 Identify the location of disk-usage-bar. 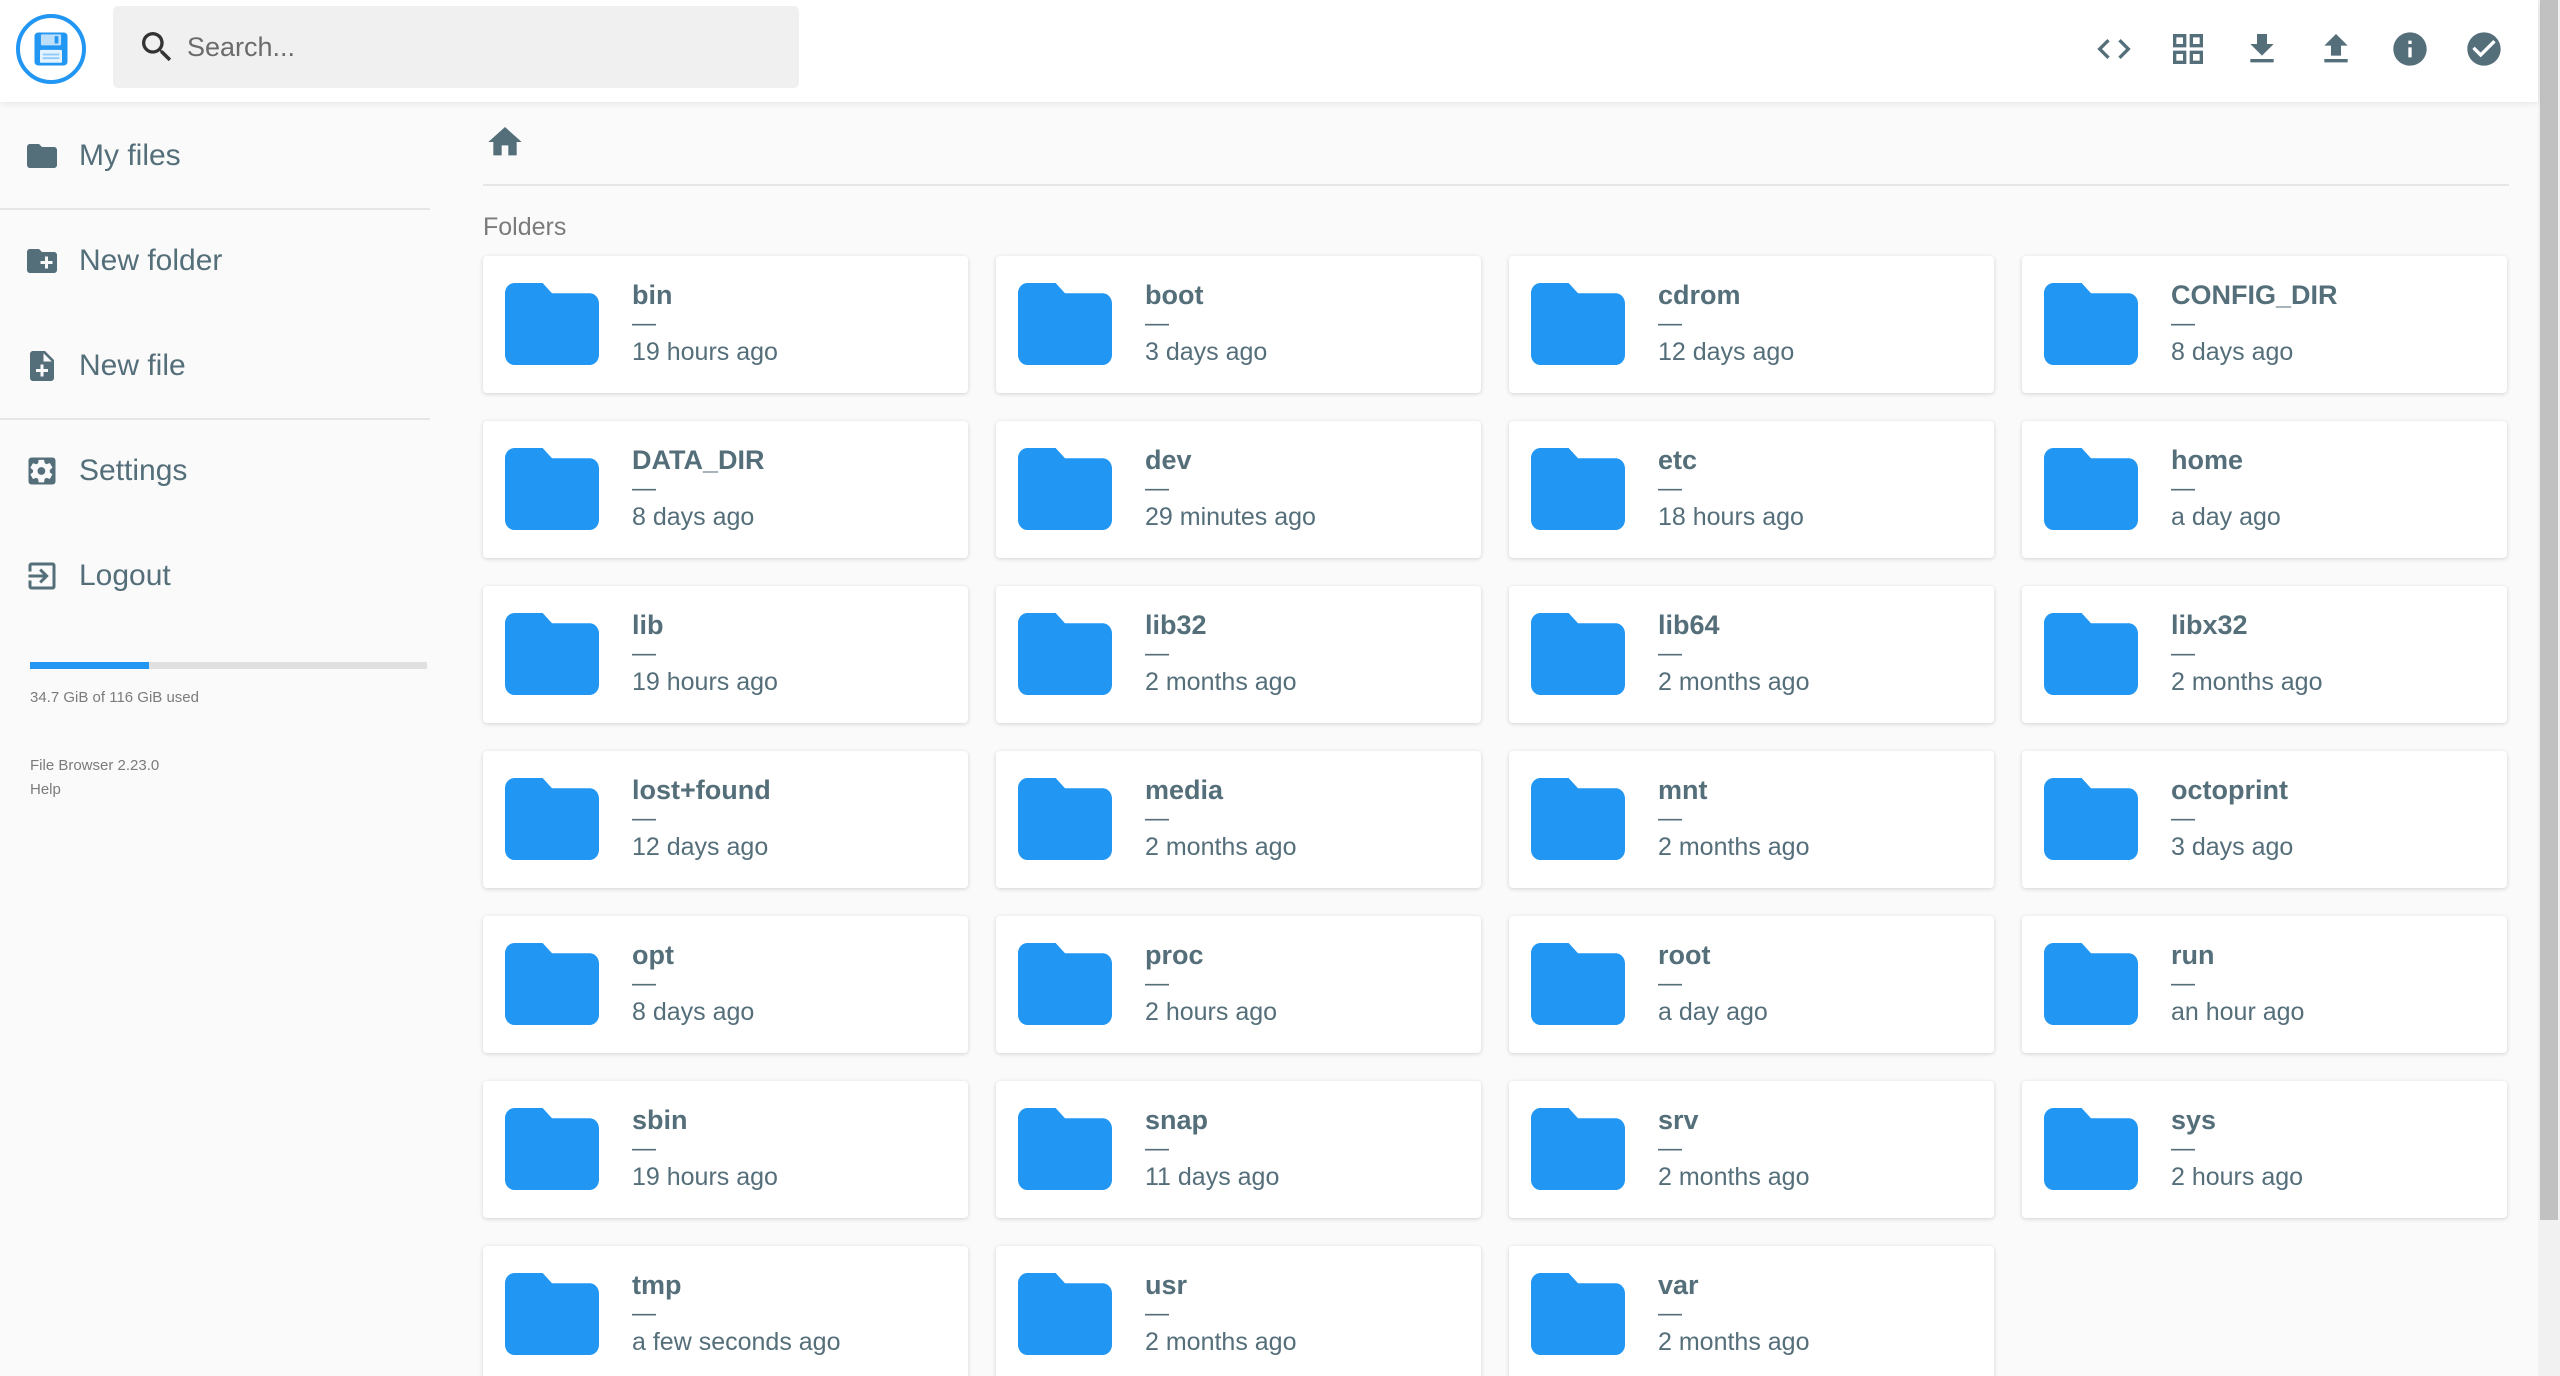
(228, 665).